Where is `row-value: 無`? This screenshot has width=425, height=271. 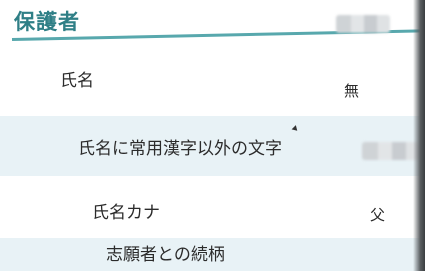 row-value: 無 is located at coordinates (352, 91).